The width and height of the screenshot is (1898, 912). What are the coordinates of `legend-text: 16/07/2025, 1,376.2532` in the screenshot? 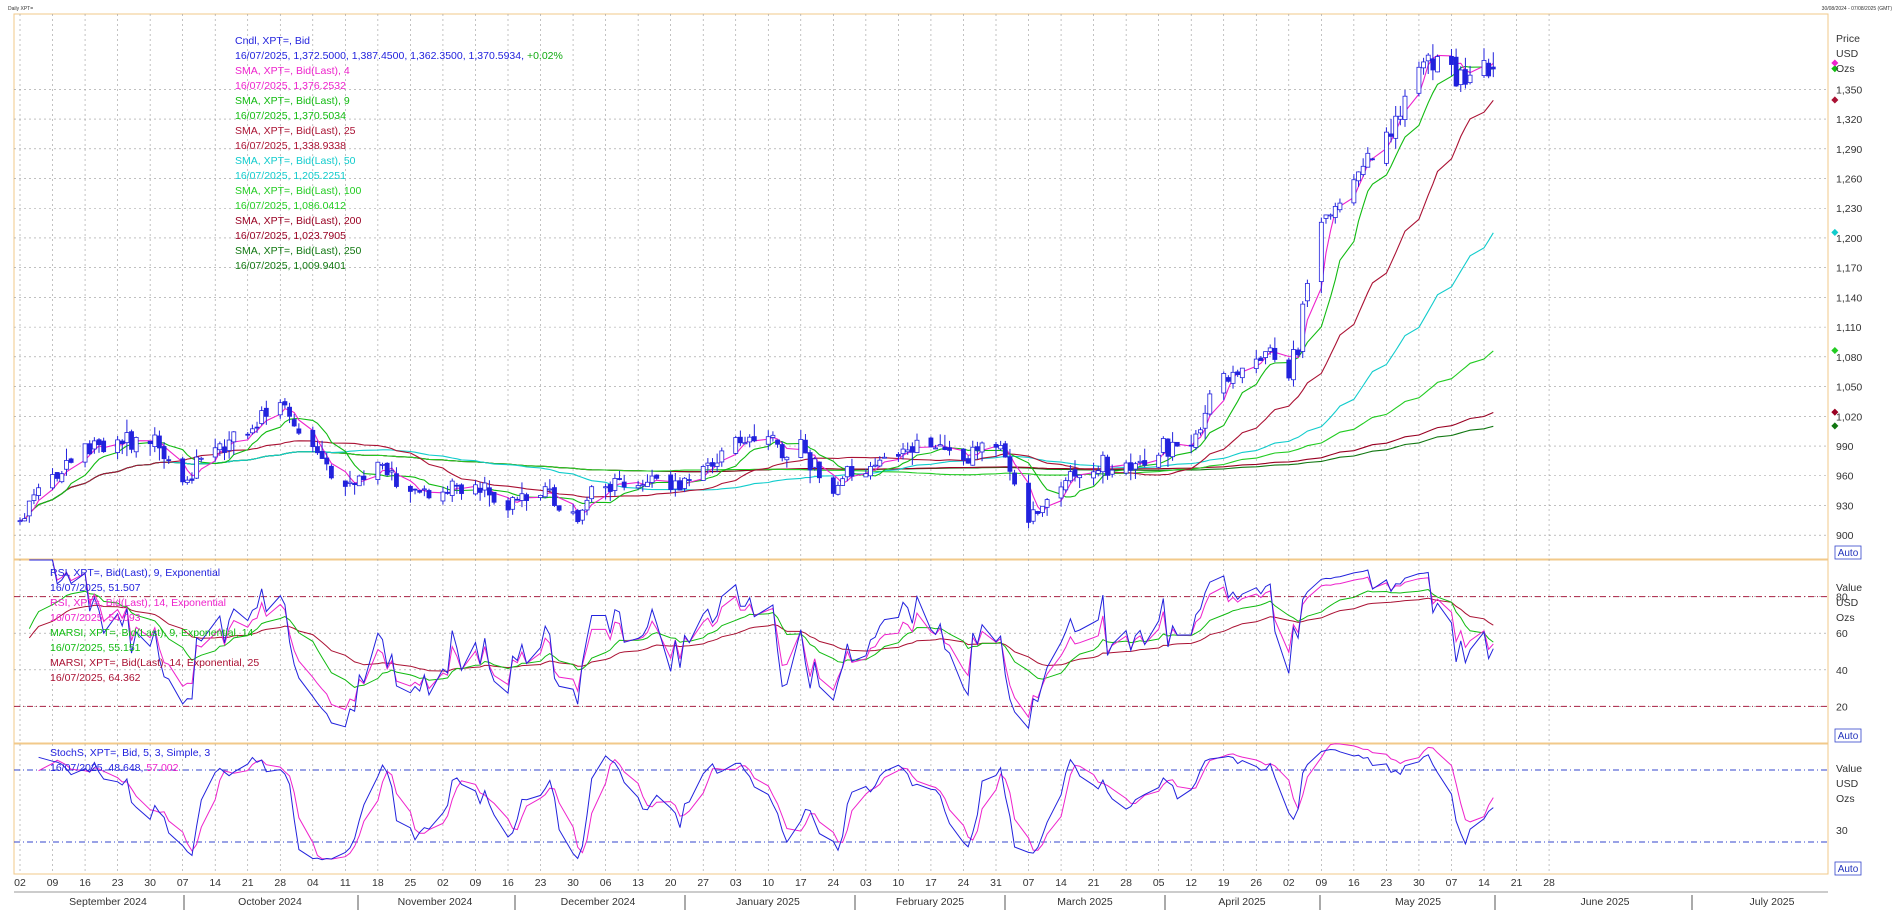 It's located at (290, 86).